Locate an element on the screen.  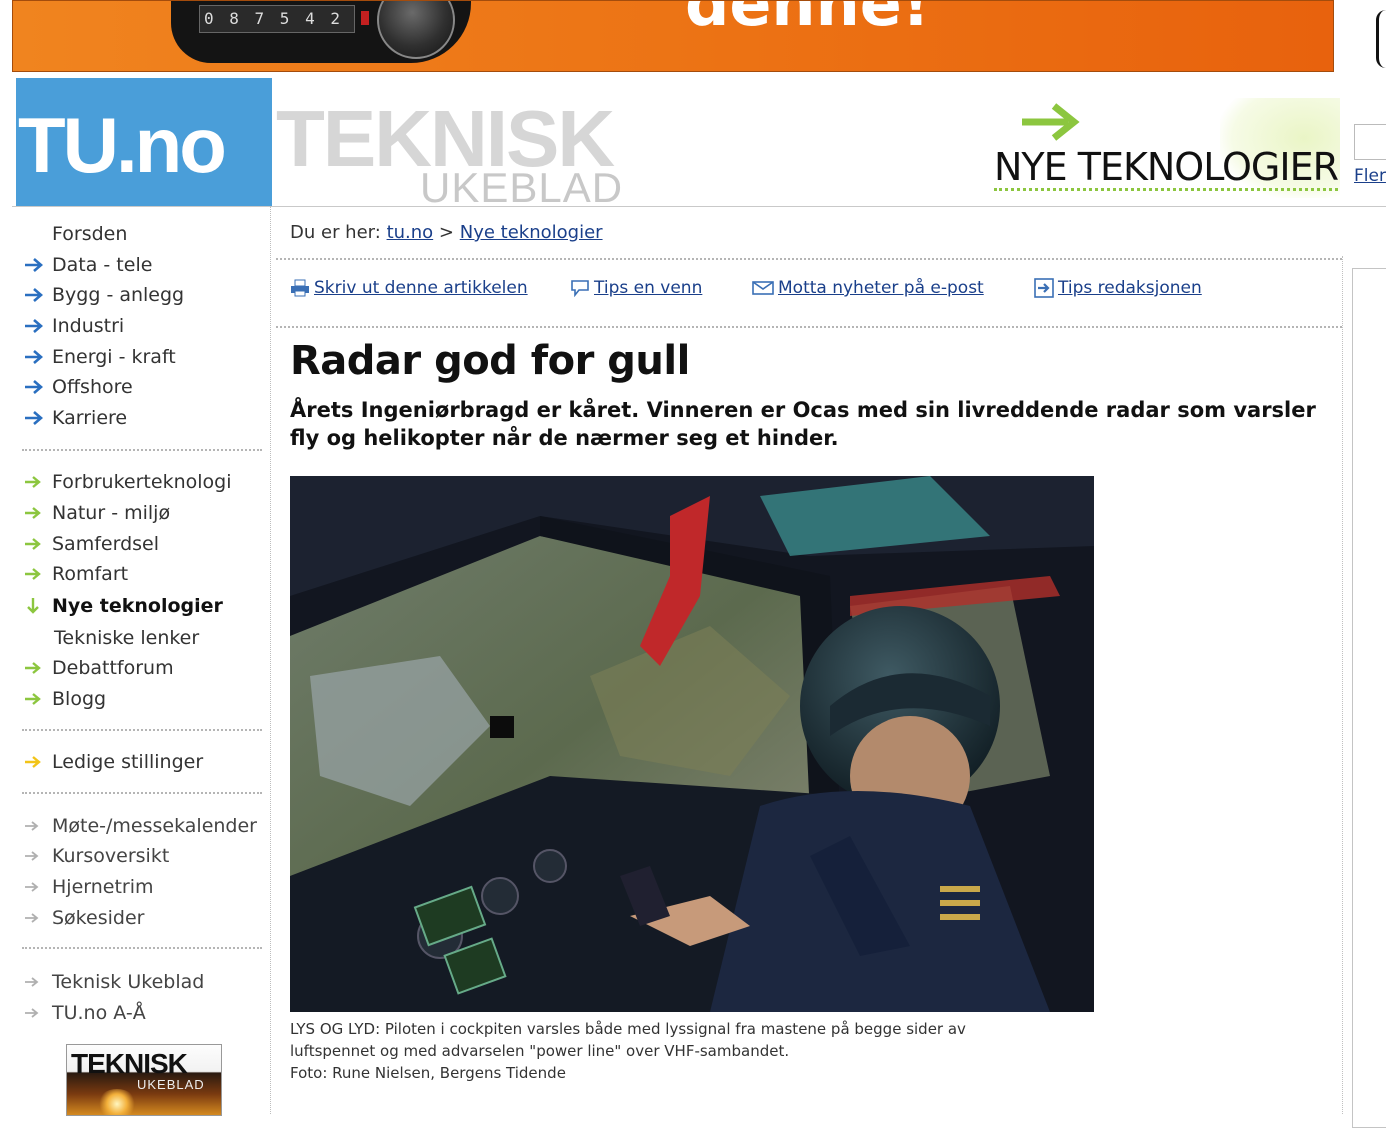
sidebar-item-label: Industri is located at coordinates (88, 326).